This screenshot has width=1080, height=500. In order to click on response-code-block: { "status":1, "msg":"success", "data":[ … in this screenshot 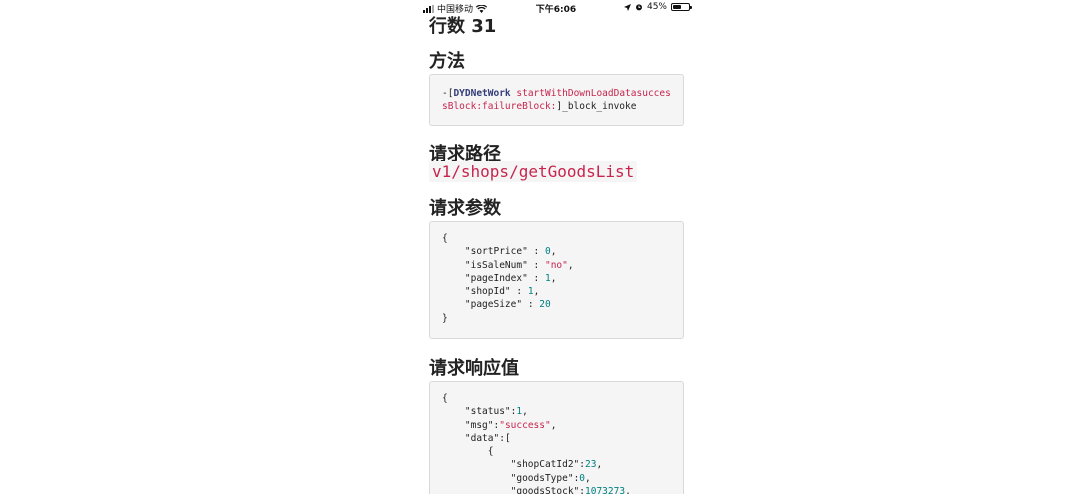, I will do `click(556, 437)`.